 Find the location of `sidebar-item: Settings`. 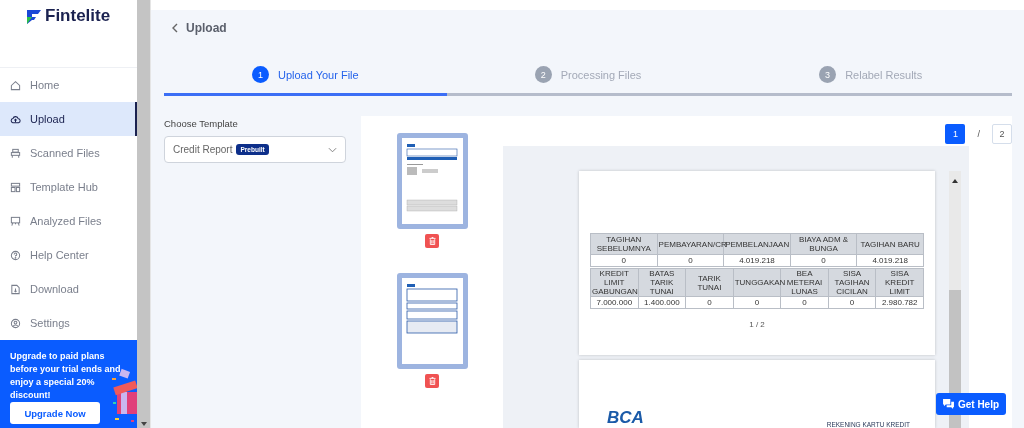

sidebar-item: Settings is located at coordinates (68, 323).